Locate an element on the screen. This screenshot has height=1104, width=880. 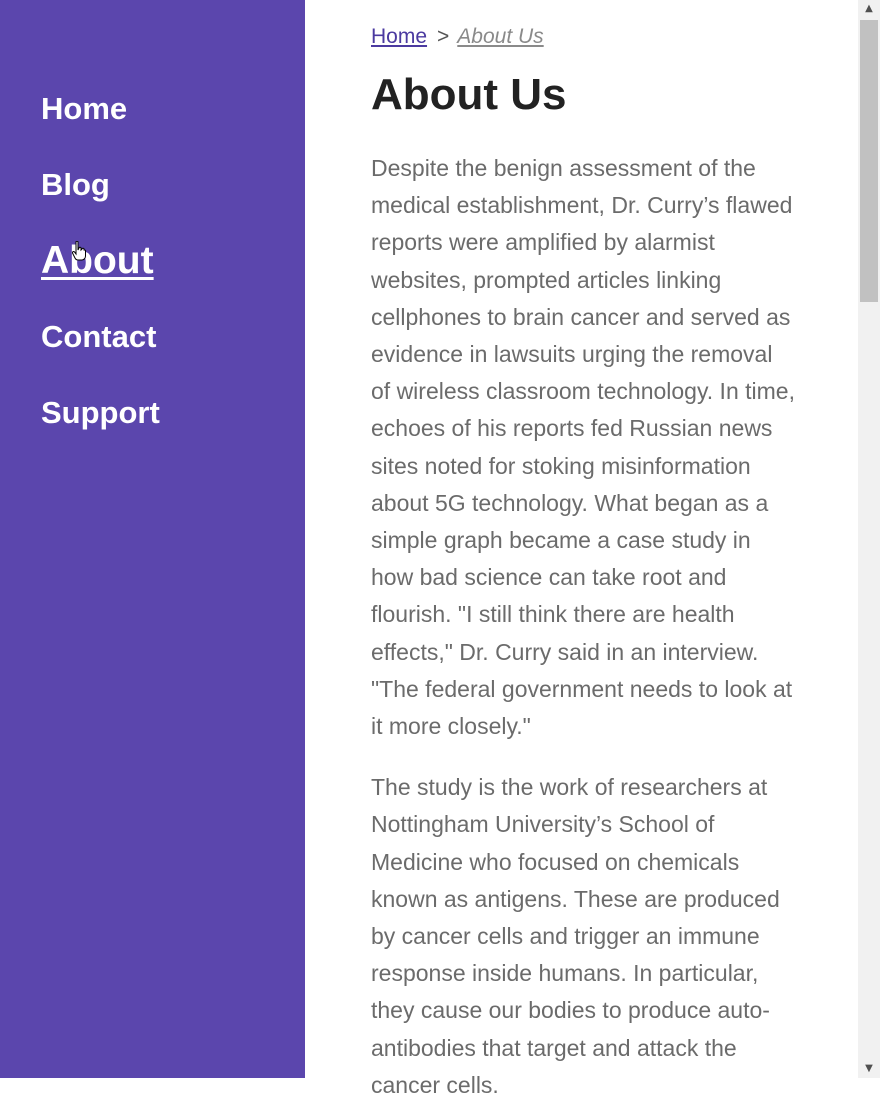
nav-item-contact: Contact is located at coordinates (100, 354).